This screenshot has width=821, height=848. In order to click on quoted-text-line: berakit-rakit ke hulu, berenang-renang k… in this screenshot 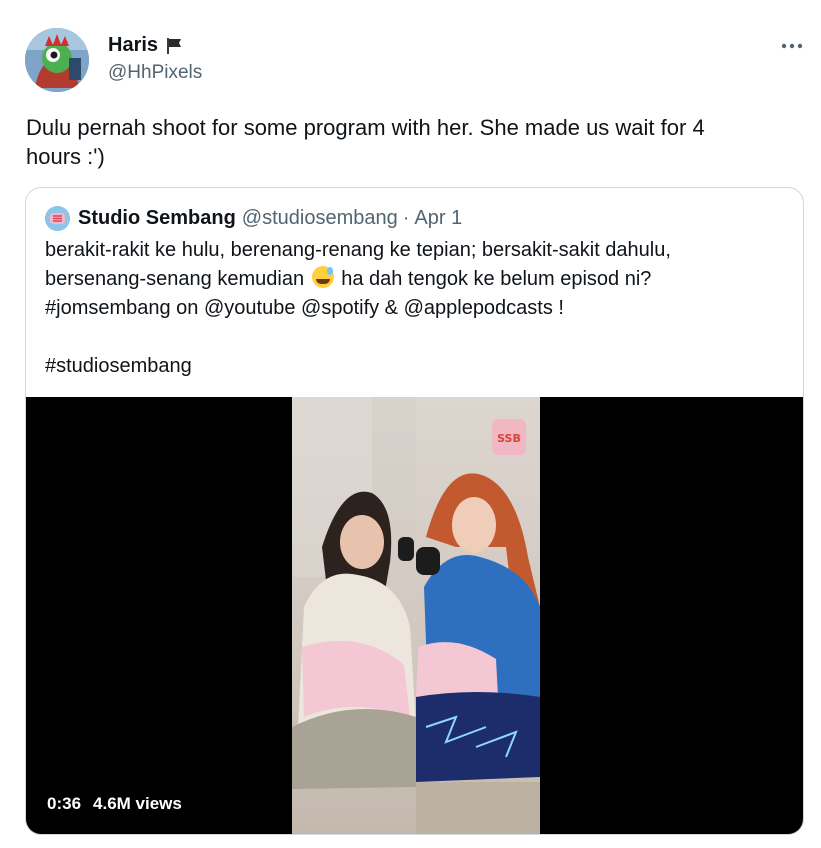, I will do `click(358, 250)`.